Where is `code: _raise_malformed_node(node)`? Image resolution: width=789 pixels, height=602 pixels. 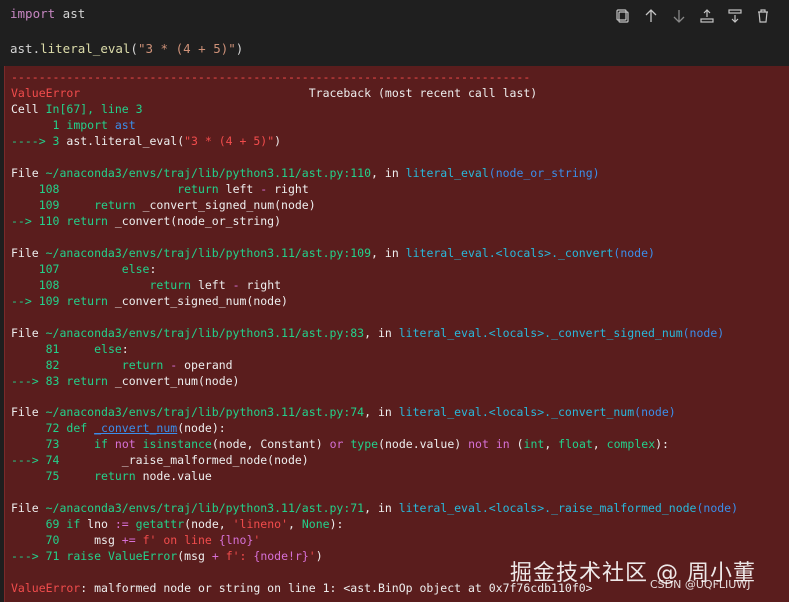
code: _raise_malformed_node(node) is located at coordinates (215, 460).